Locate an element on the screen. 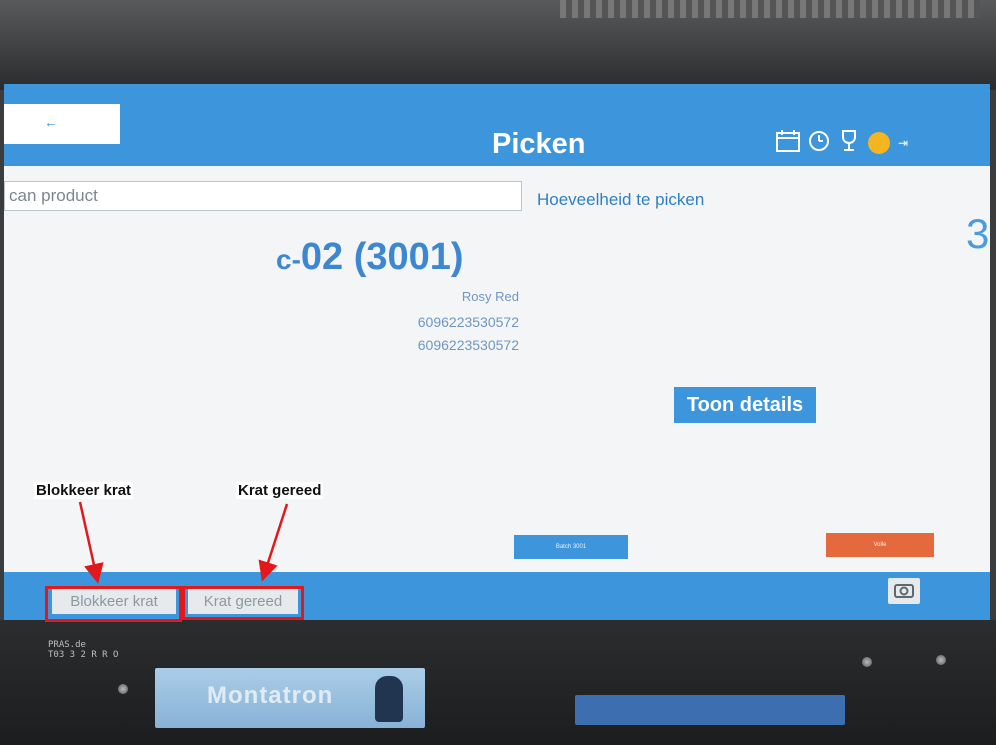 The width and height of the screenshot is (996, 745). quantity-label: Hoeveelheid te picken is located at coordinates (621, 199).